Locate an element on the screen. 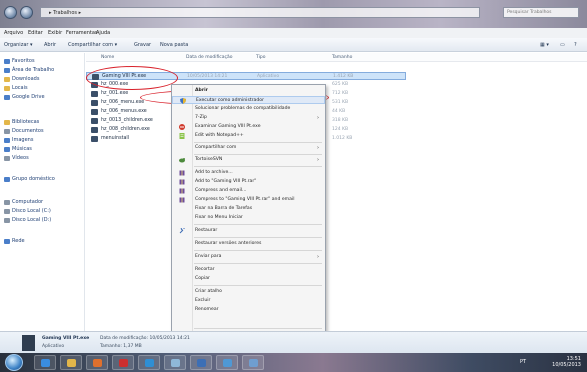  archive-icon is located at coordinates (182, 182).